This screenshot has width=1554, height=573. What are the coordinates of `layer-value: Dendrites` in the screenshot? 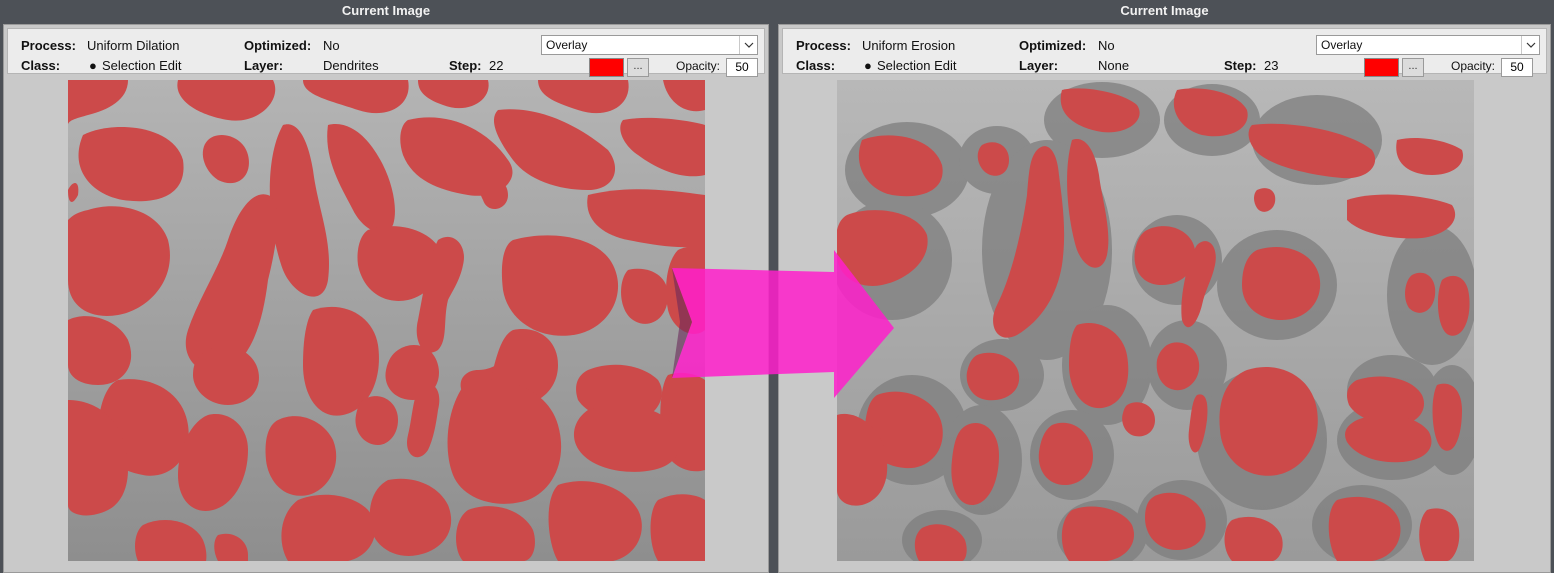 It's located at (351, 65).